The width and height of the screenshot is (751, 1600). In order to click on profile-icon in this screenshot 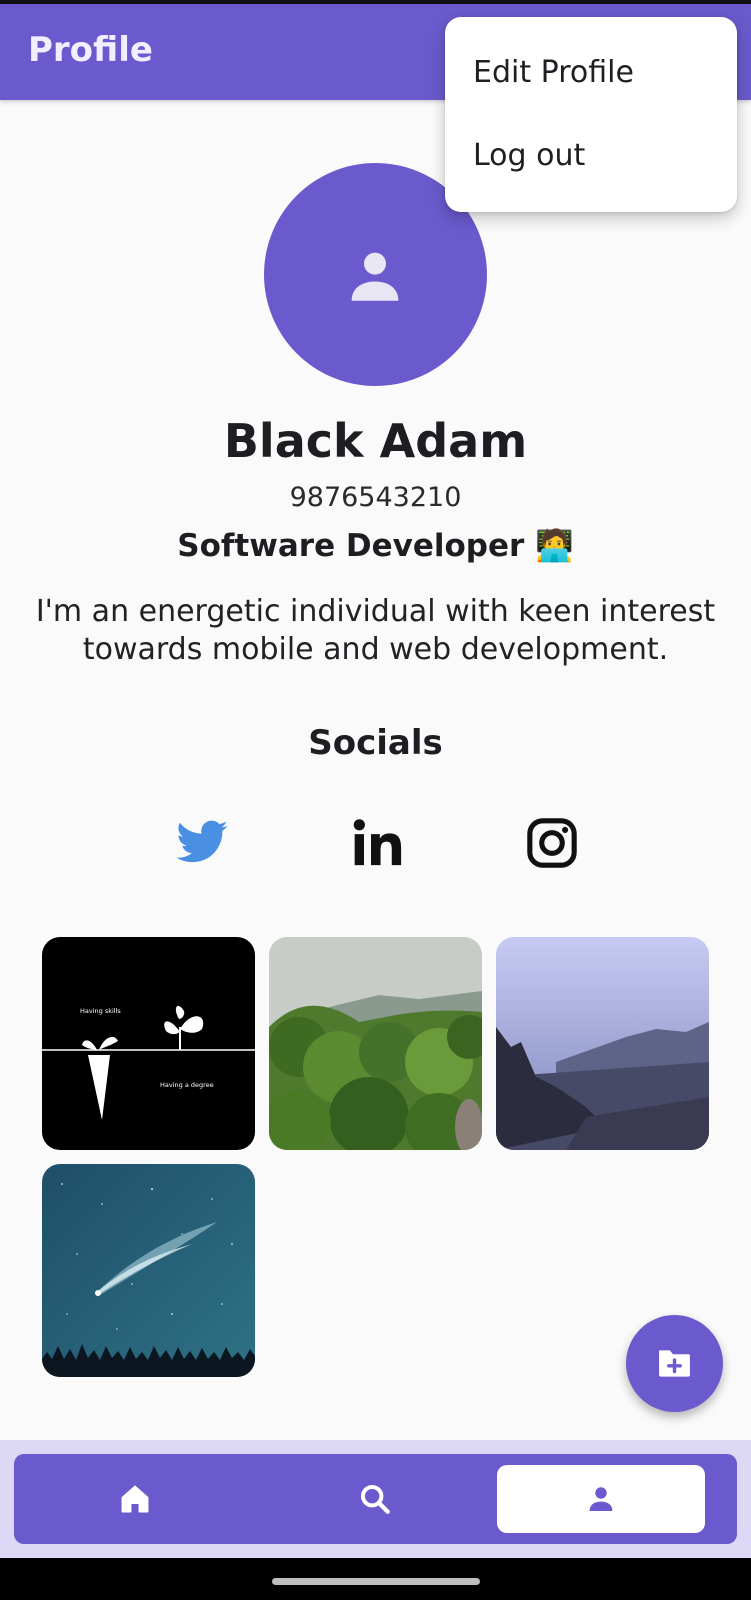, I will do `click(601, 1499)`.